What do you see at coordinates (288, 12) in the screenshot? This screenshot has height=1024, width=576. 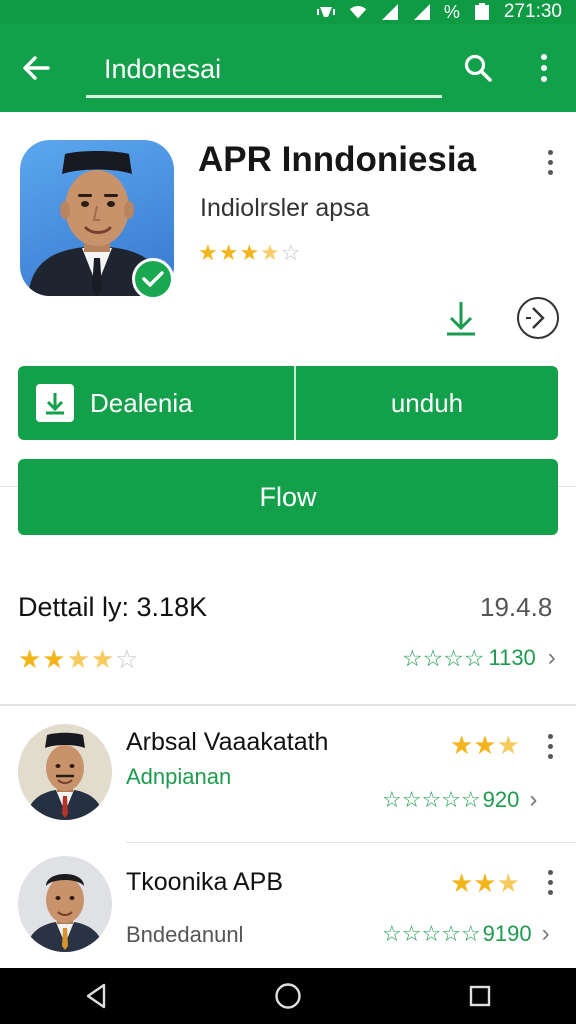 I see `status-bar: % 271:30` at bounding box center [288, 12].